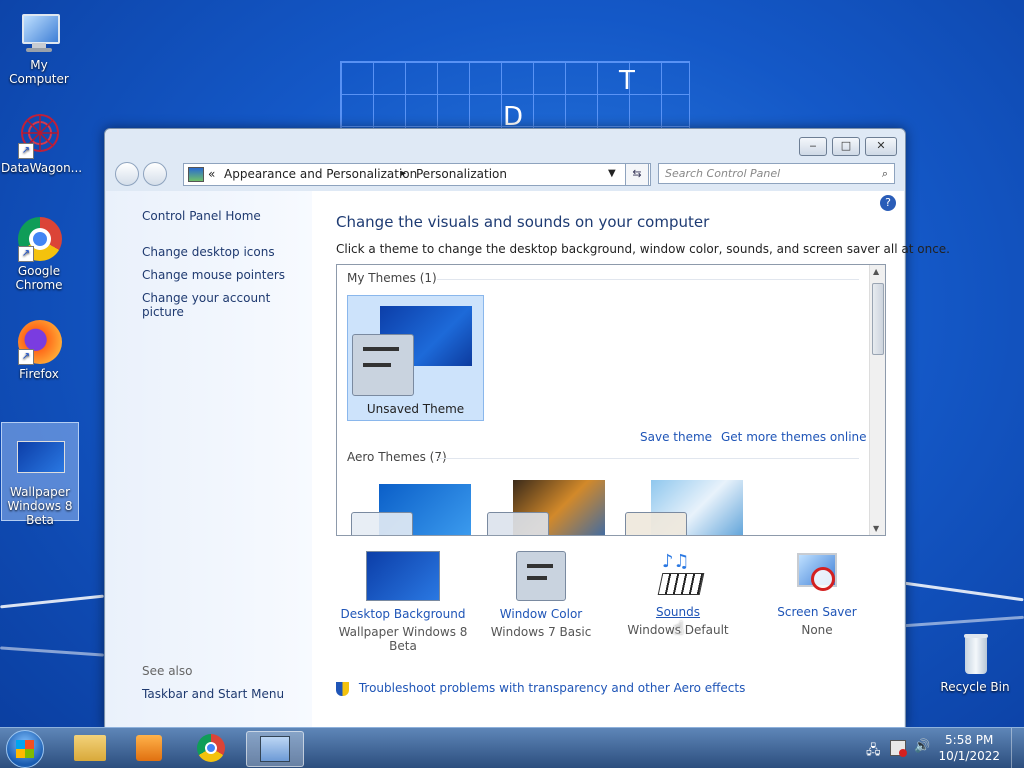  I want to click on window-color-icon, so click(541, 576).